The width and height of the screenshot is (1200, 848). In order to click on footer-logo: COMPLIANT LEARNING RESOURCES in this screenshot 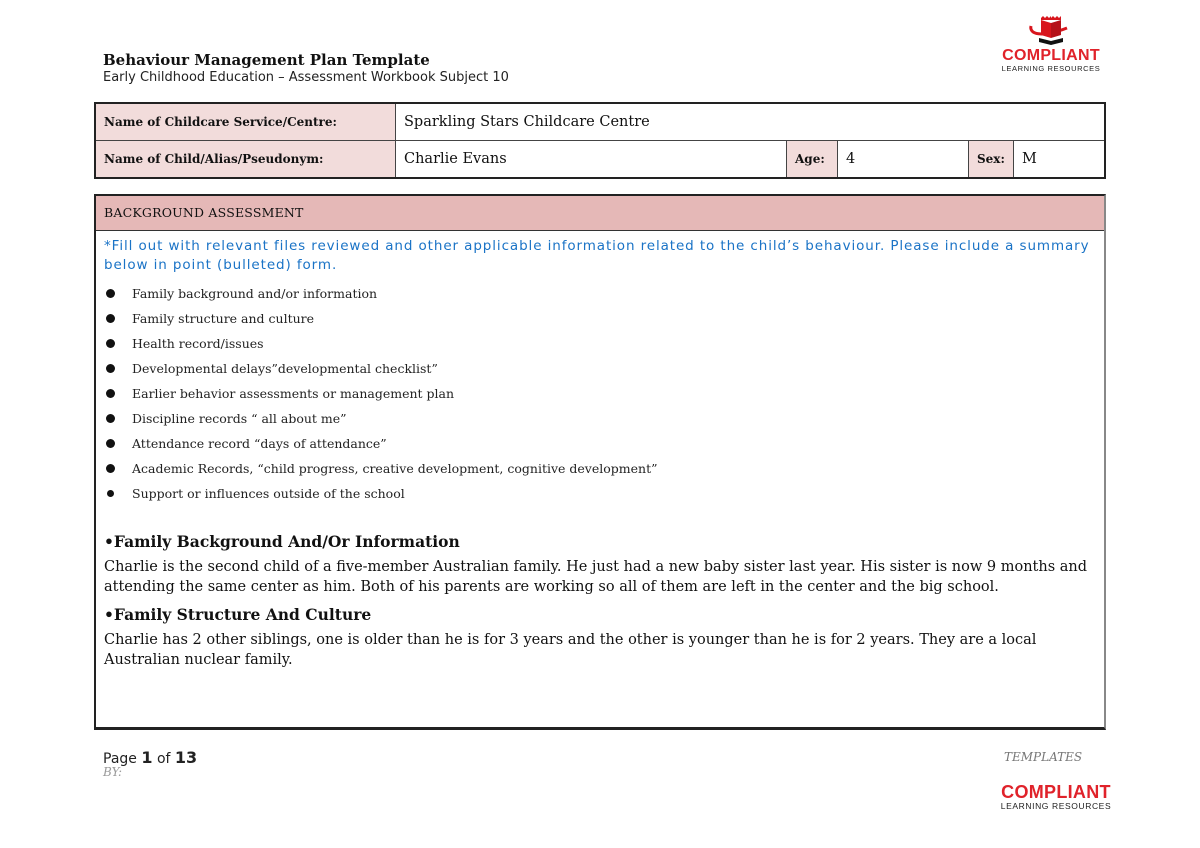, I will do `click(1056, 797)`.